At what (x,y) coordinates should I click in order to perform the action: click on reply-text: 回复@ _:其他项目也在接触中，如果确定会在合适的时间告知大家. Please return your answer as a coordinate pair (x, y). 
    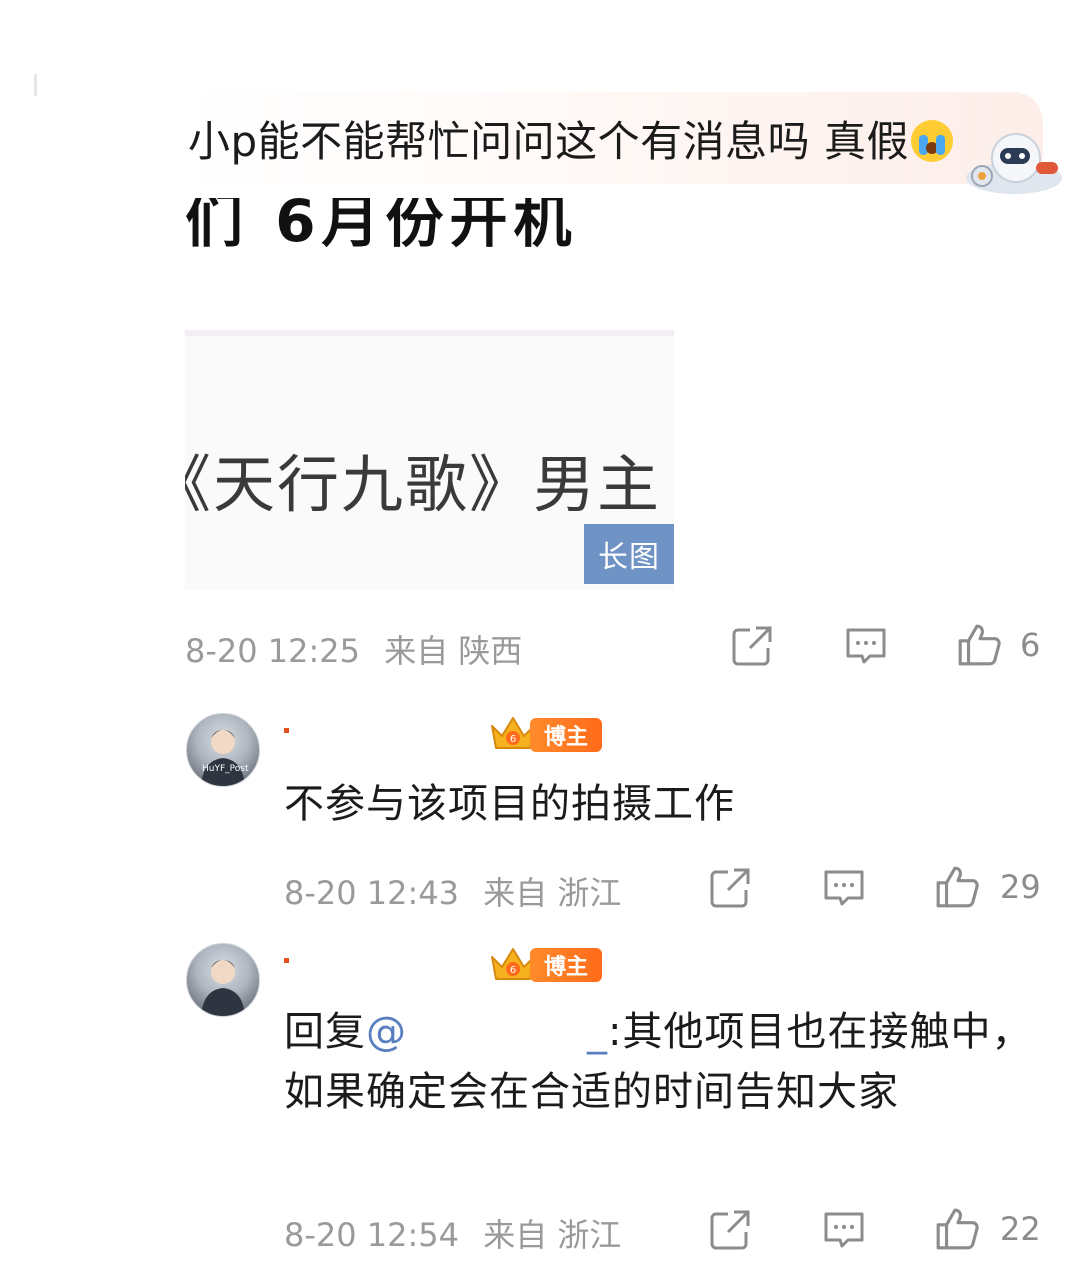
    Looking at the image, I should click on (664, 1062).